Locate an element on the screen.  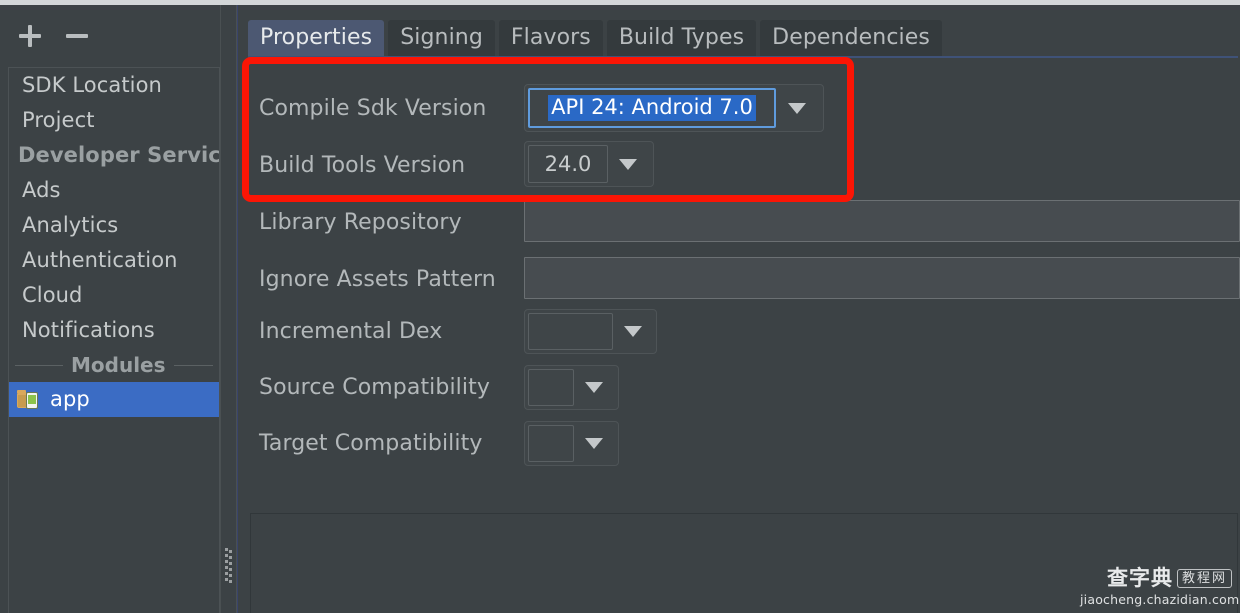
watermark-url: jiaocheng.chazidian.com is located at coordinates (1160, 599).